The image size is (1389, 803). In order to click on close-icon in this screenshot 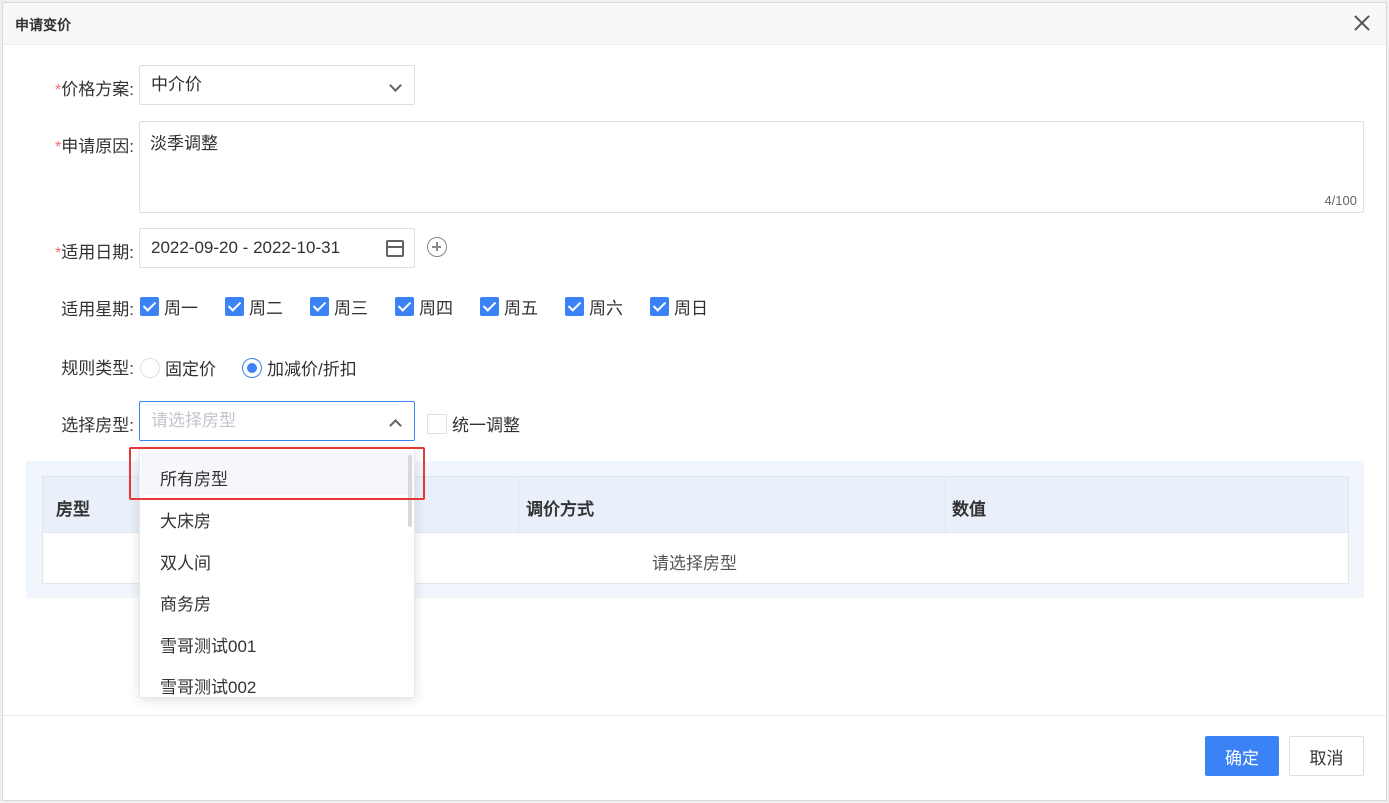, I will do `click(1362, 23)`.